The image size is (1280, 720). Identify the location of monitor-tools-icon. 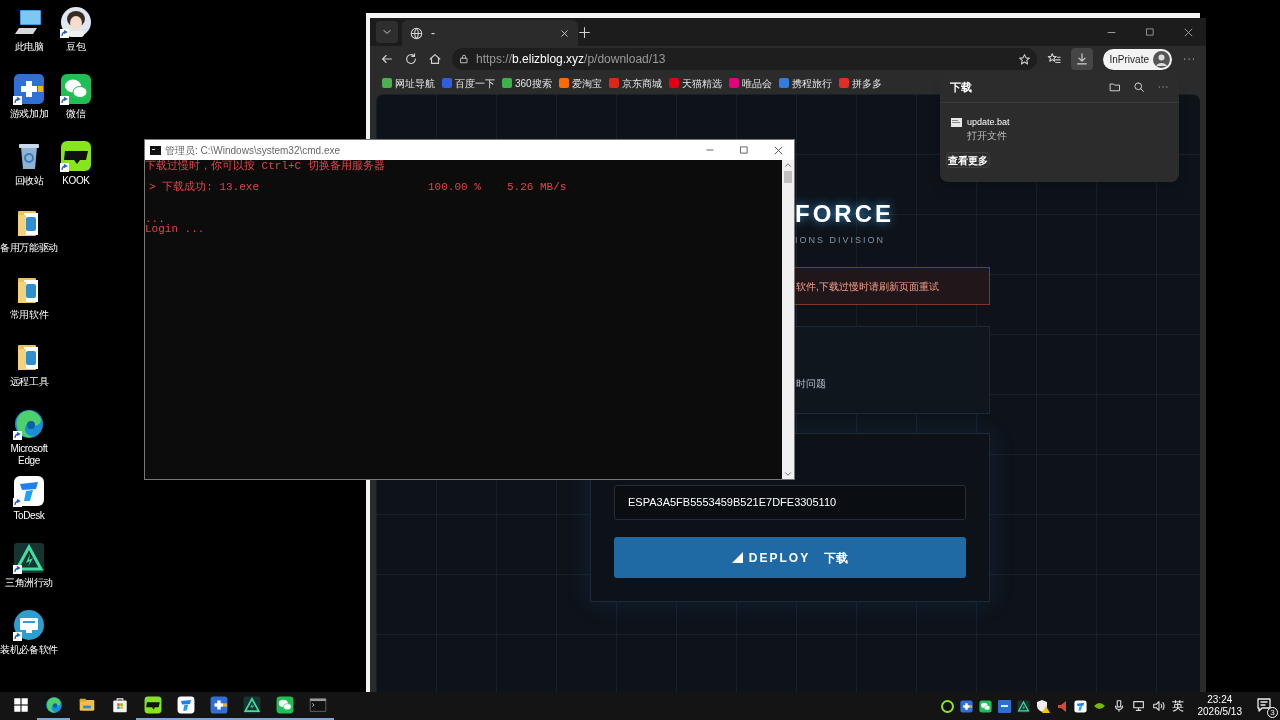
(29, 625).